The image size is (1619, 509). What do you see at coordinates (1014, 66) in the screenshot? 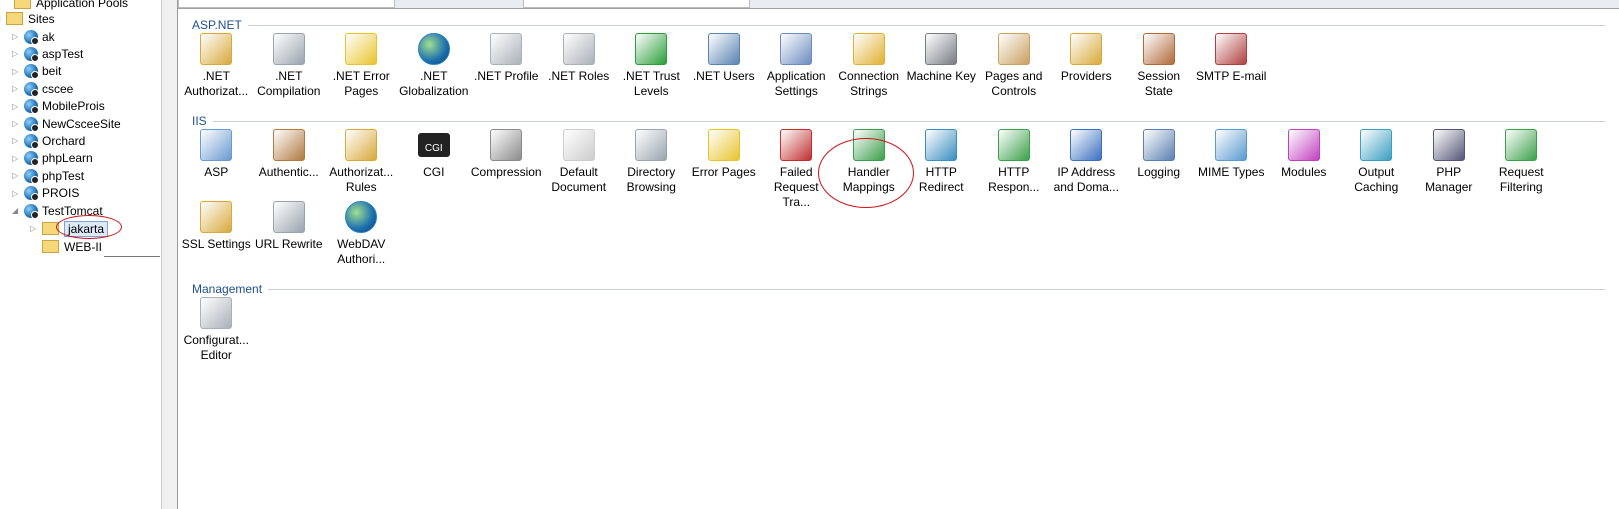
I see `feature-pages-and-controls: Pages and Controls` at bounding box center [1014, 66].